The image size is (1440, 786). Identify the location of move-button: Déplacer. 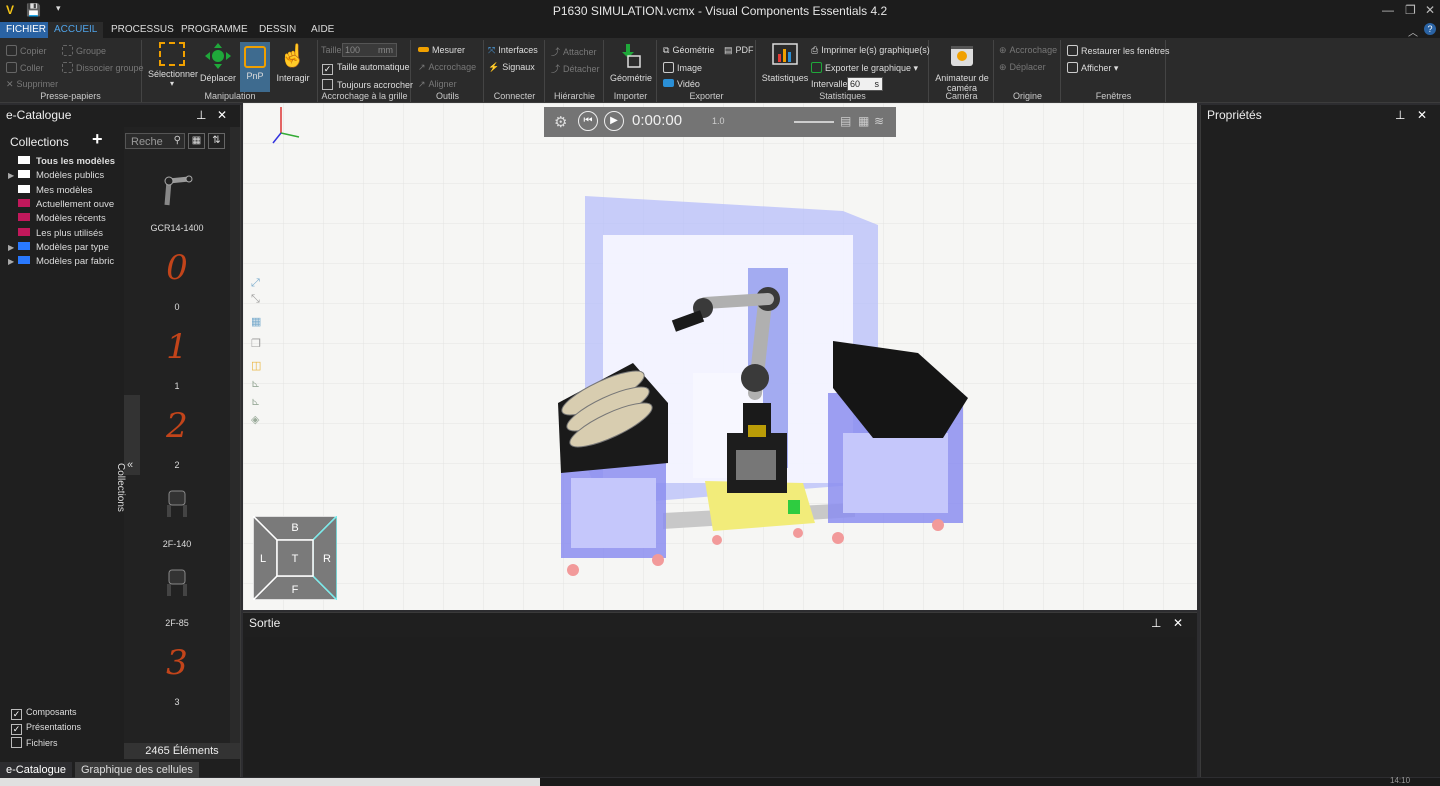
(218, 62).